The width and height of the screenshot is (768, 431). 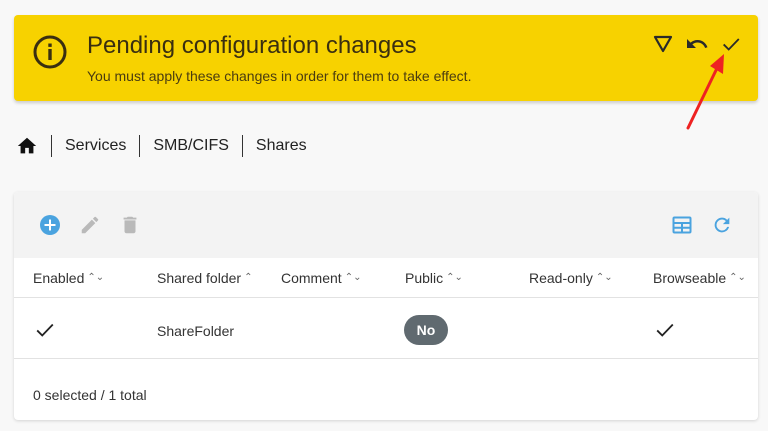 I want to click on undo-icon, so click(x=697, y=44).